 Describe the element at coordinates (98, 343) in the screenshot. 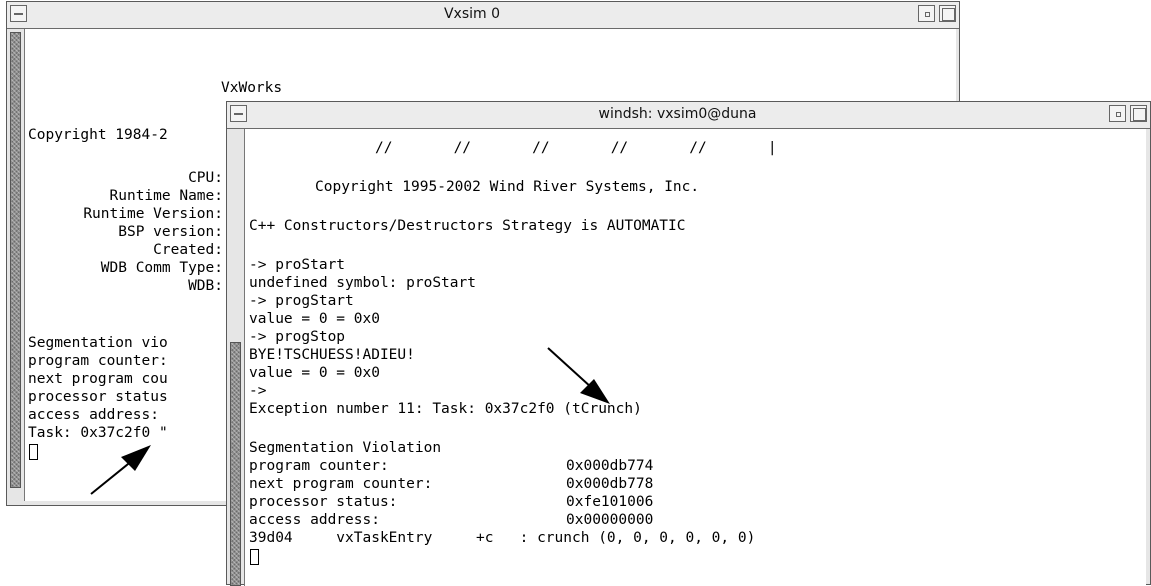

I see `console-line: Segmentation vio` at that location.